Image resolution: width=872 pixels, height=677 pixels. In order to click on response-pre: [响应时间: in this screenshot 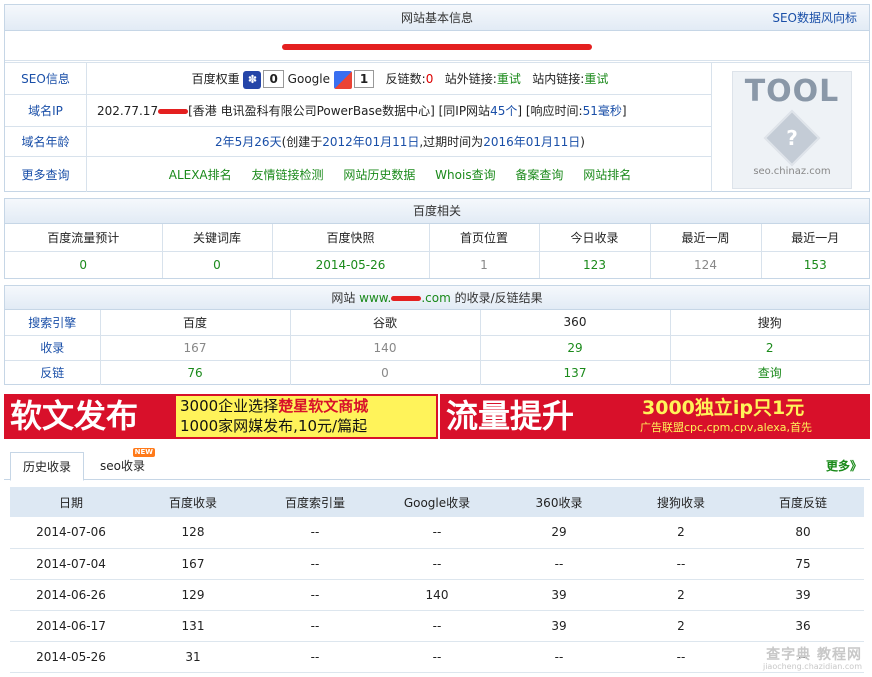, I will do `click(554, 111)`.